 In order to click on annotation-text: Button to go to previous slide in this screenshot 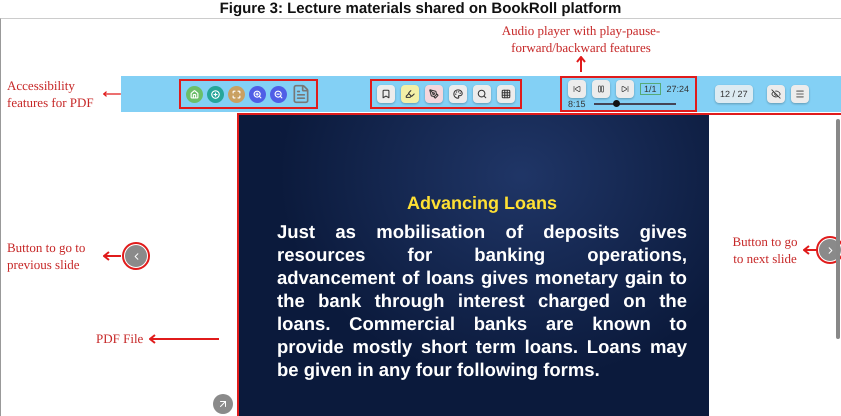, I will do `click(46, 256)`.